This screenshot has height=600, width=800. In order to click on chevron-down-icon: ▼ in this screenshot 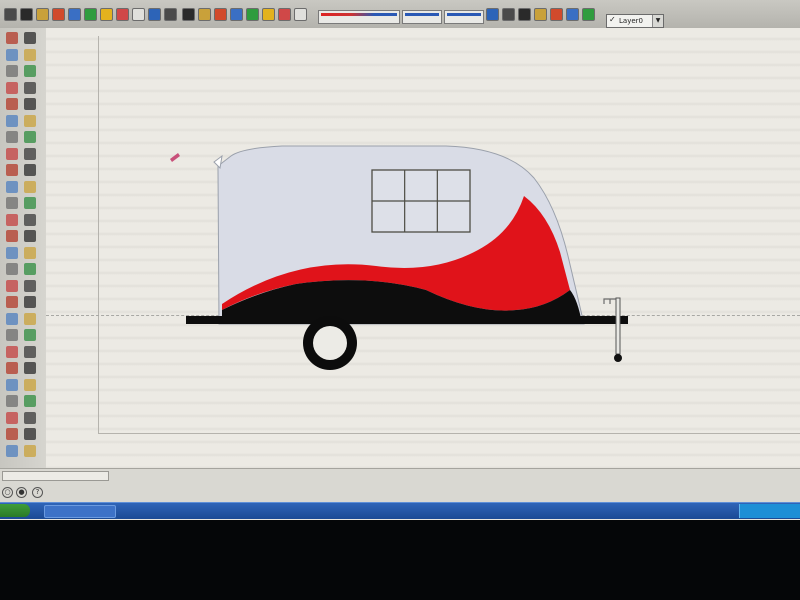, I will do `click(657, 21)`.